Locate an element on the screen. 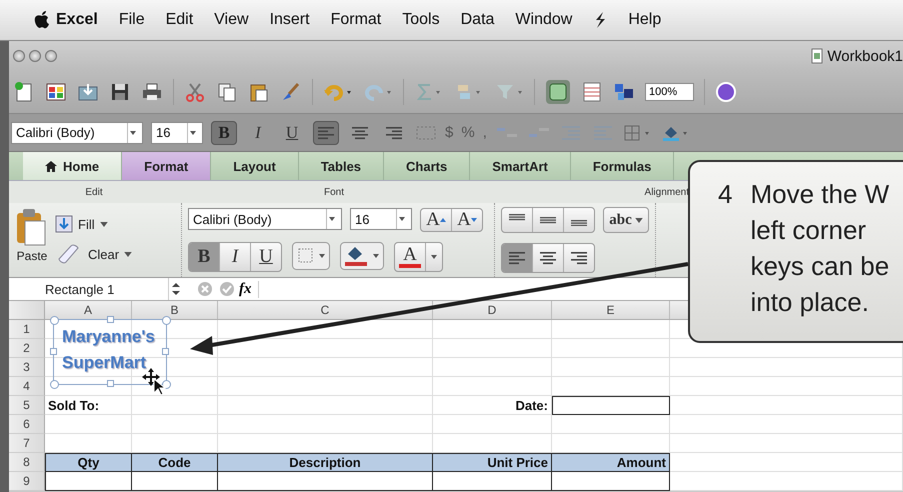 This screenshot has height=492, width=903. lines-icon is located at coordinates (548, 220).